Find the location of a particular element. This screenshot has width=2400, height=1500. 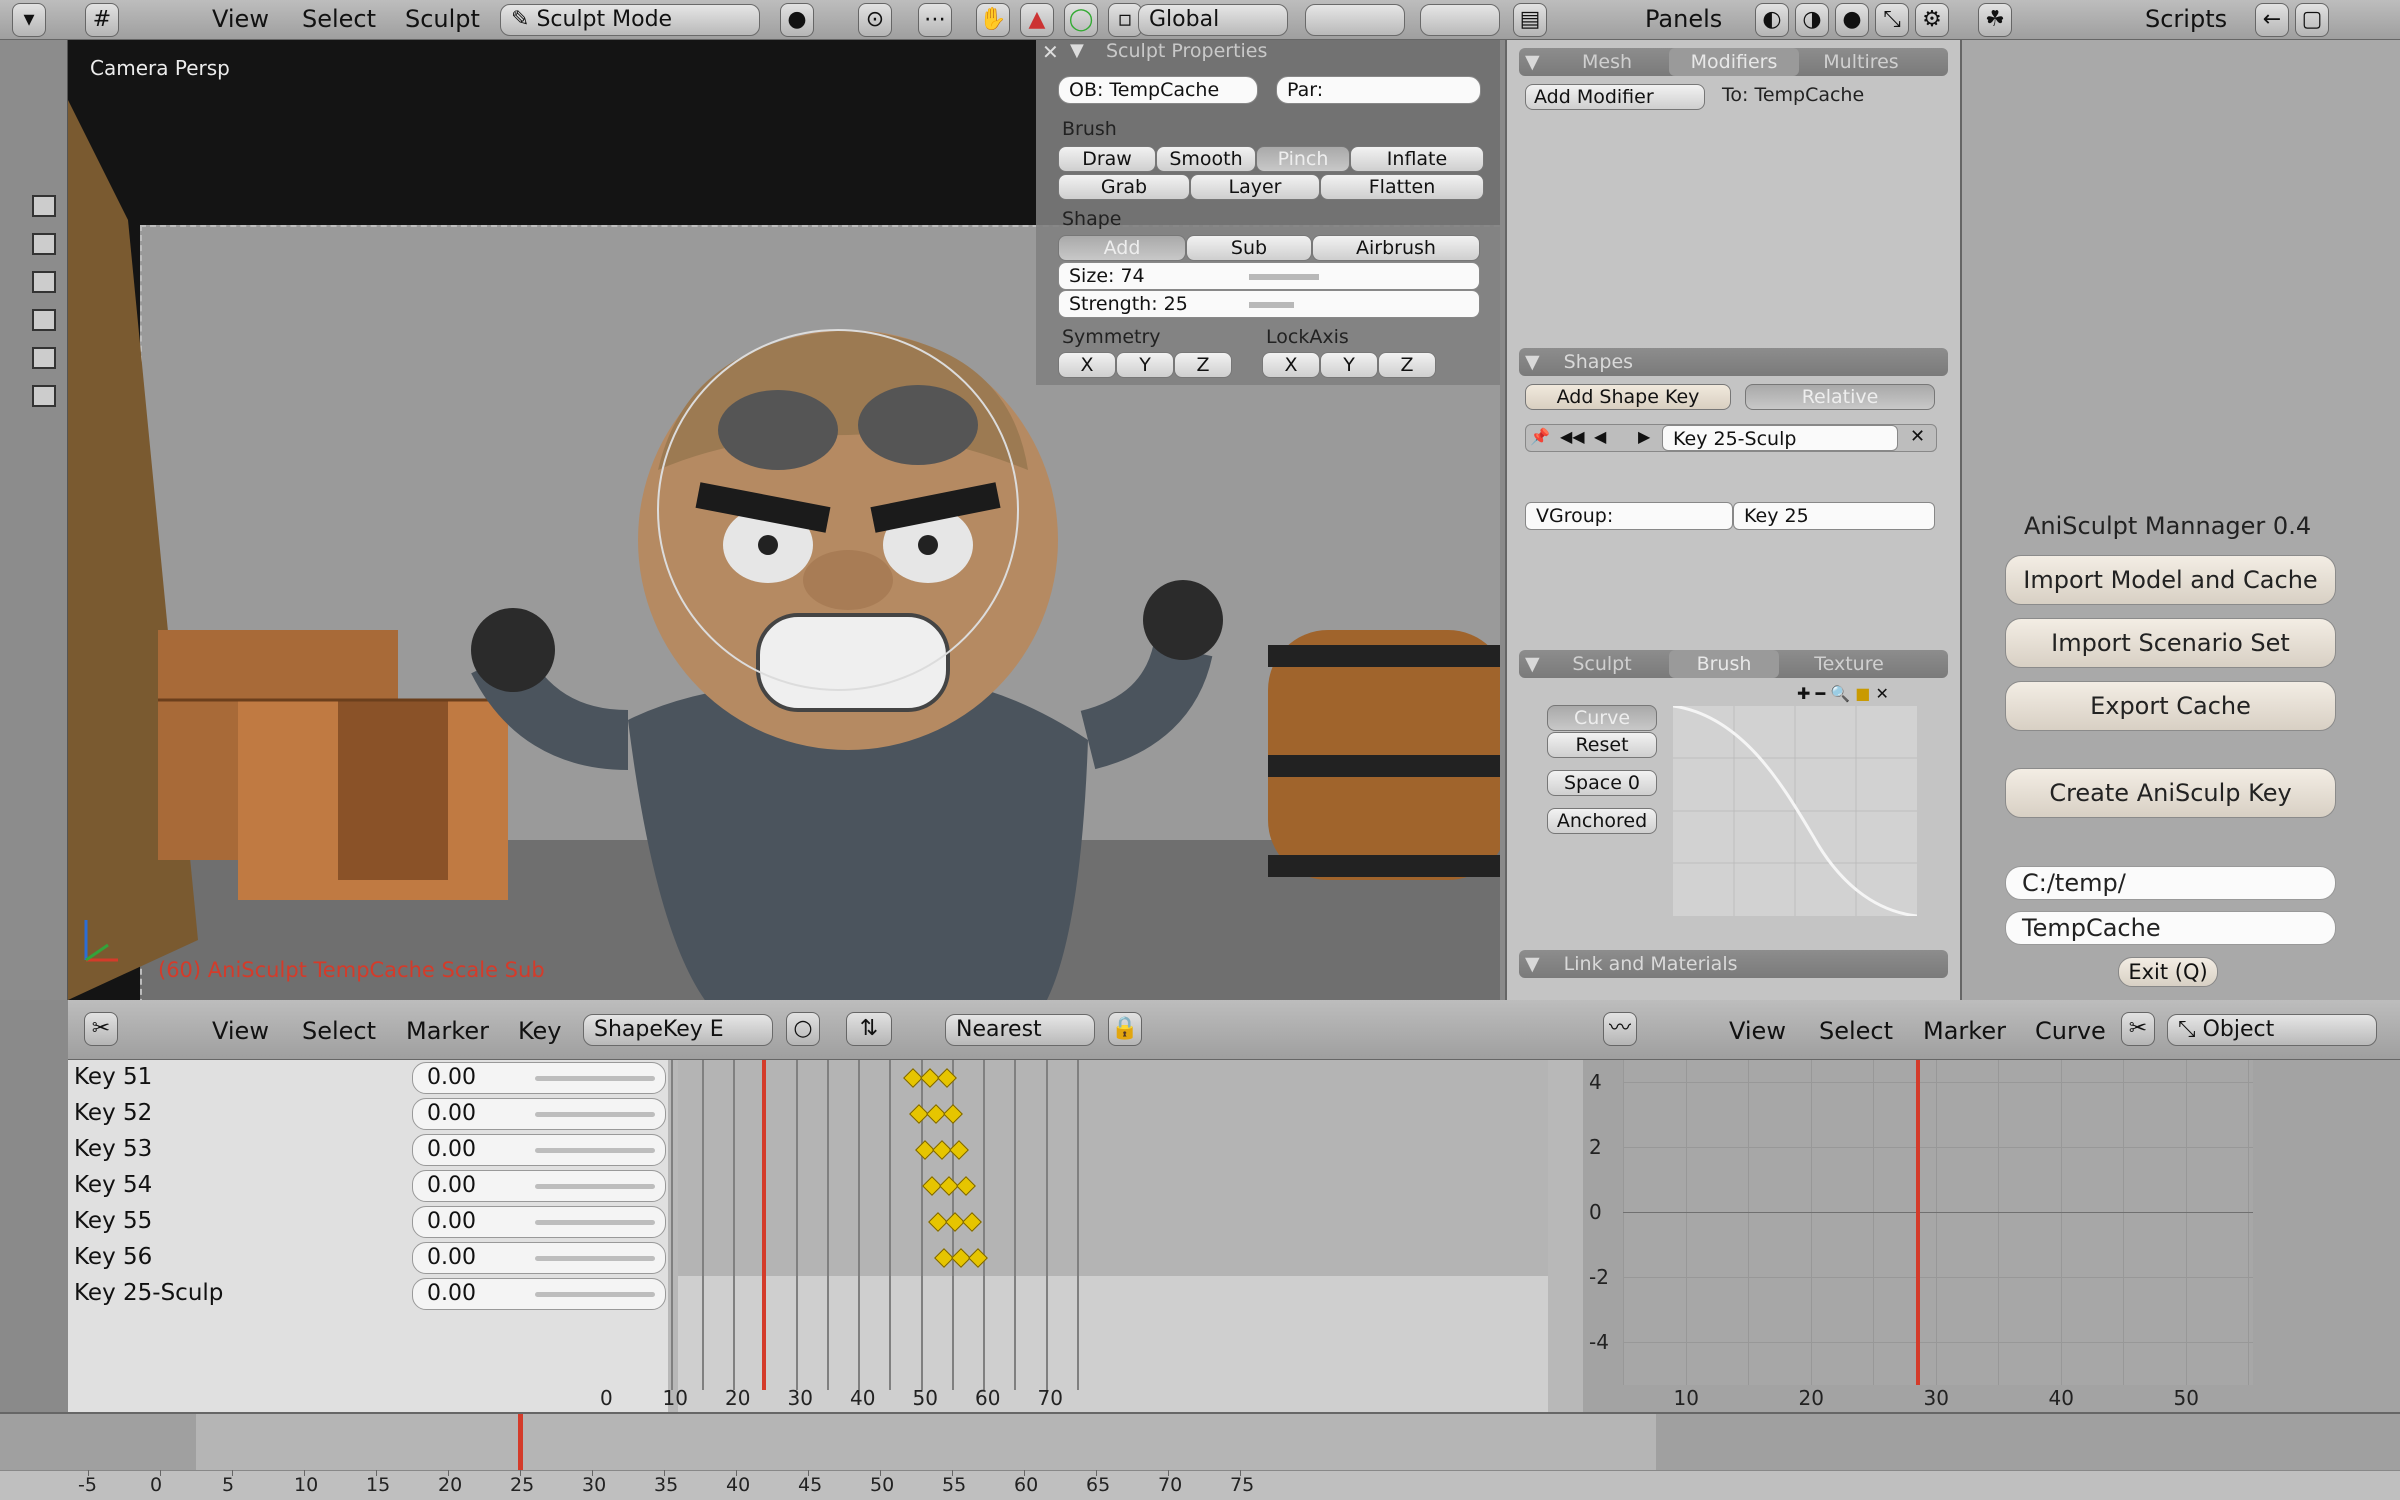

ipo-type-icon: ✂ is located at coordinates (2138, 1029).